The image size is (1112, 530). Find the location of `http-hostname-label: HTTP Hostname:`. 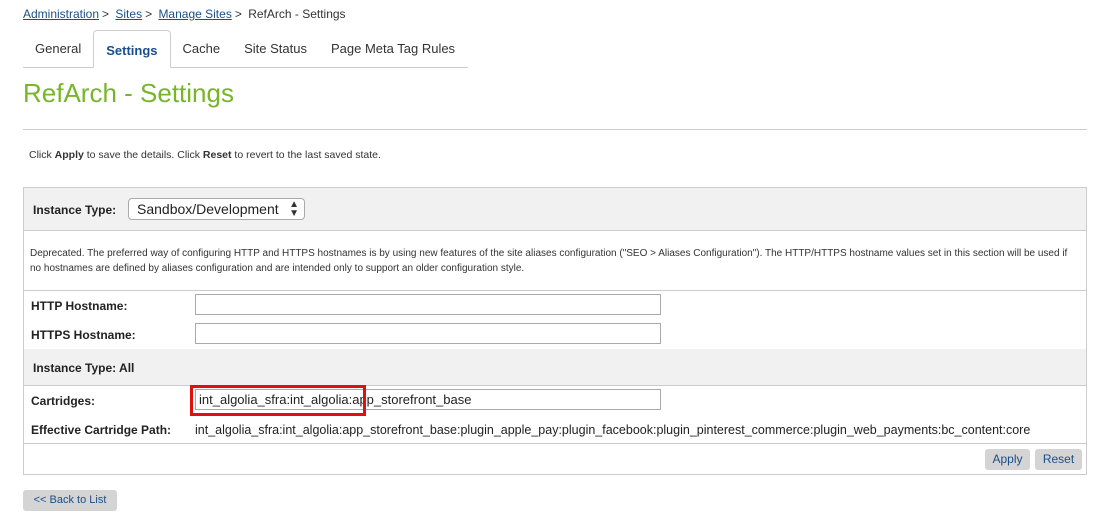

http-hostname-label: HTTP Hostname: is located at coordinates (79, 306).